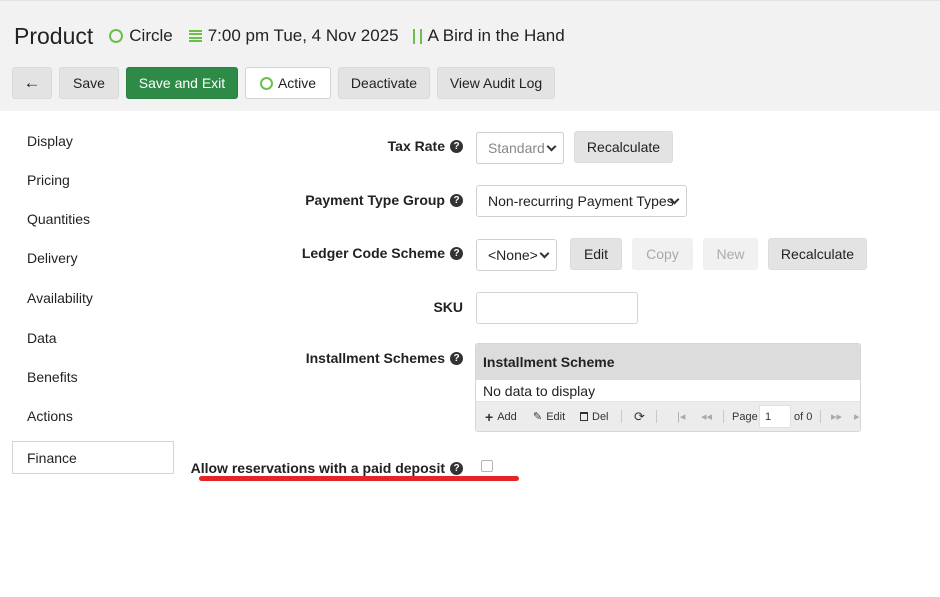 This screenshot has height=597, width=940. Describe the element at coordinates (417, 36) in the screenshot. I see `venue-icon` at that location.